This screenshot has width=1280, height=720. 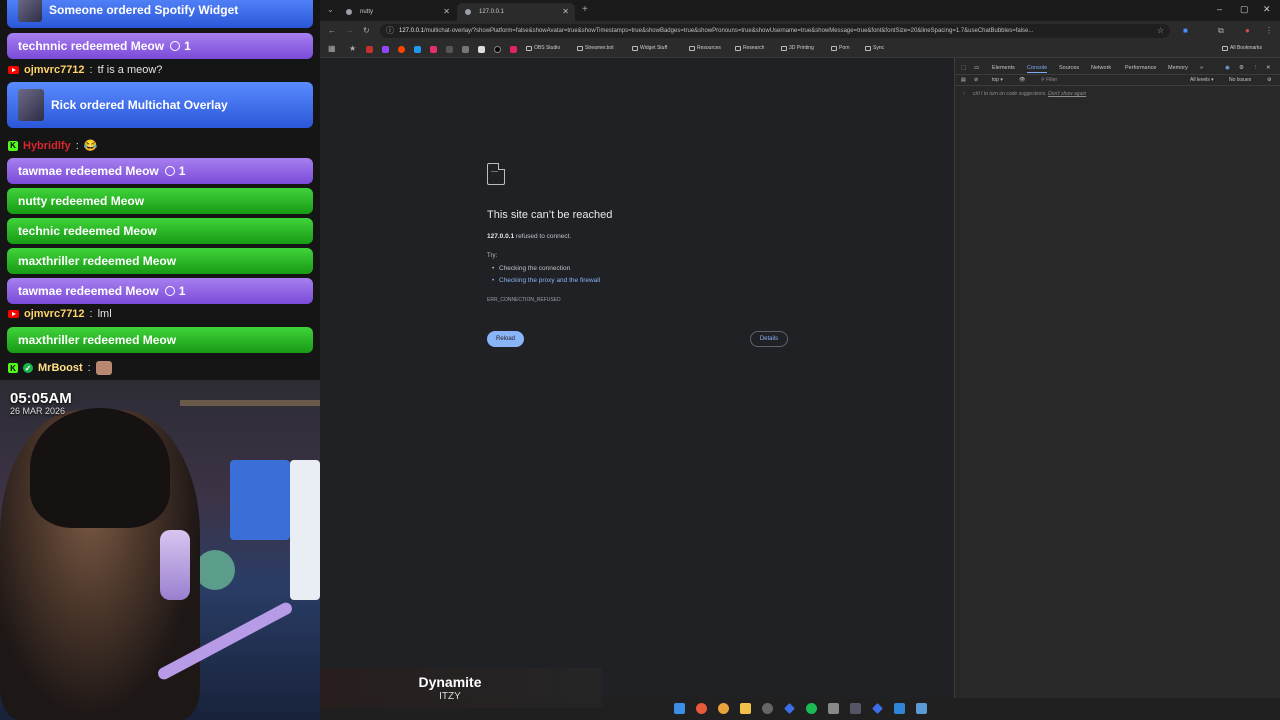 What do you see at coordinates (1037, 69) in the screenshot?
I see `tab-console: Console` at bounding box center [1037, 69].